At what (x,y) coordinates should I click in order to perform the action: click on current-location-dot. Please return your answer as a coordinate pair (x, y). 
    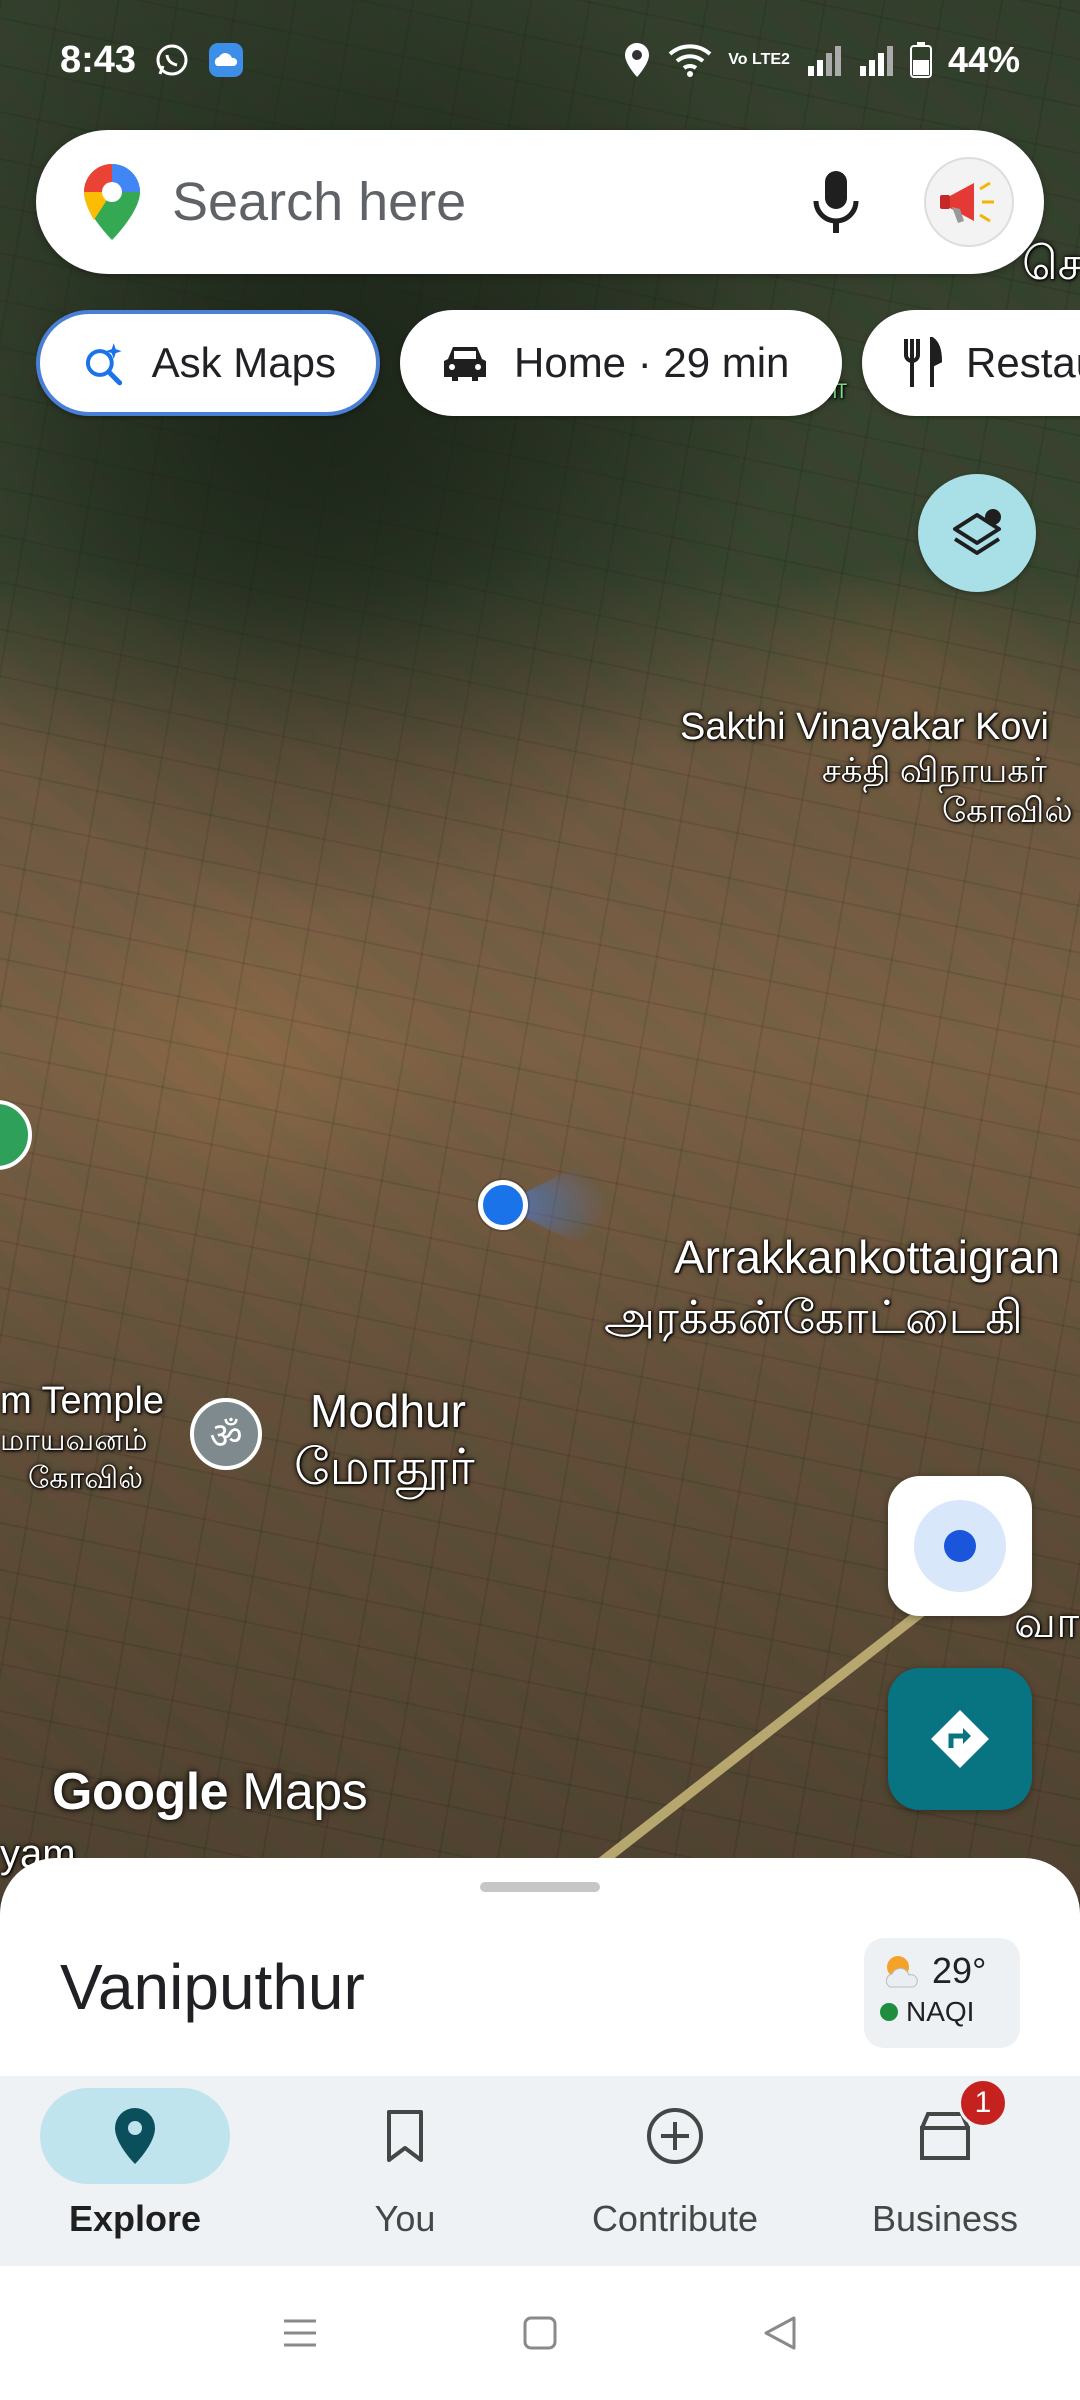
    Looking at the image, I should click on (503, 1205).